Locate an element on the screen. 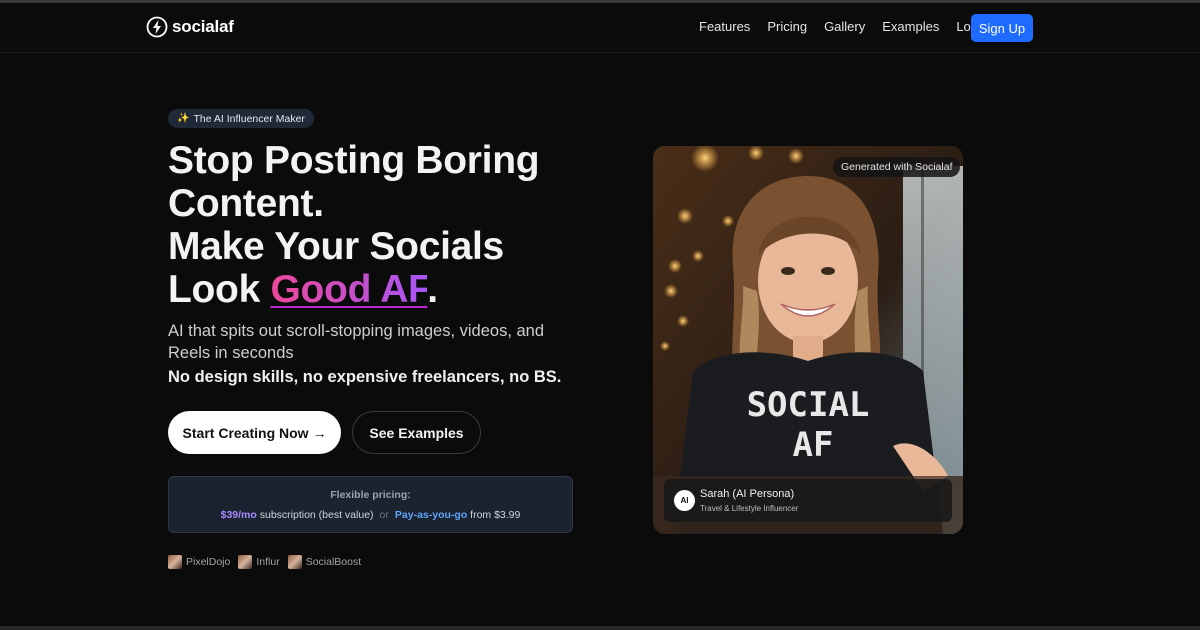 Image resolution: width=1200 pixels, height=630 pixels. nav-link-gallery: Gallery is located at coordinates (844, 26).